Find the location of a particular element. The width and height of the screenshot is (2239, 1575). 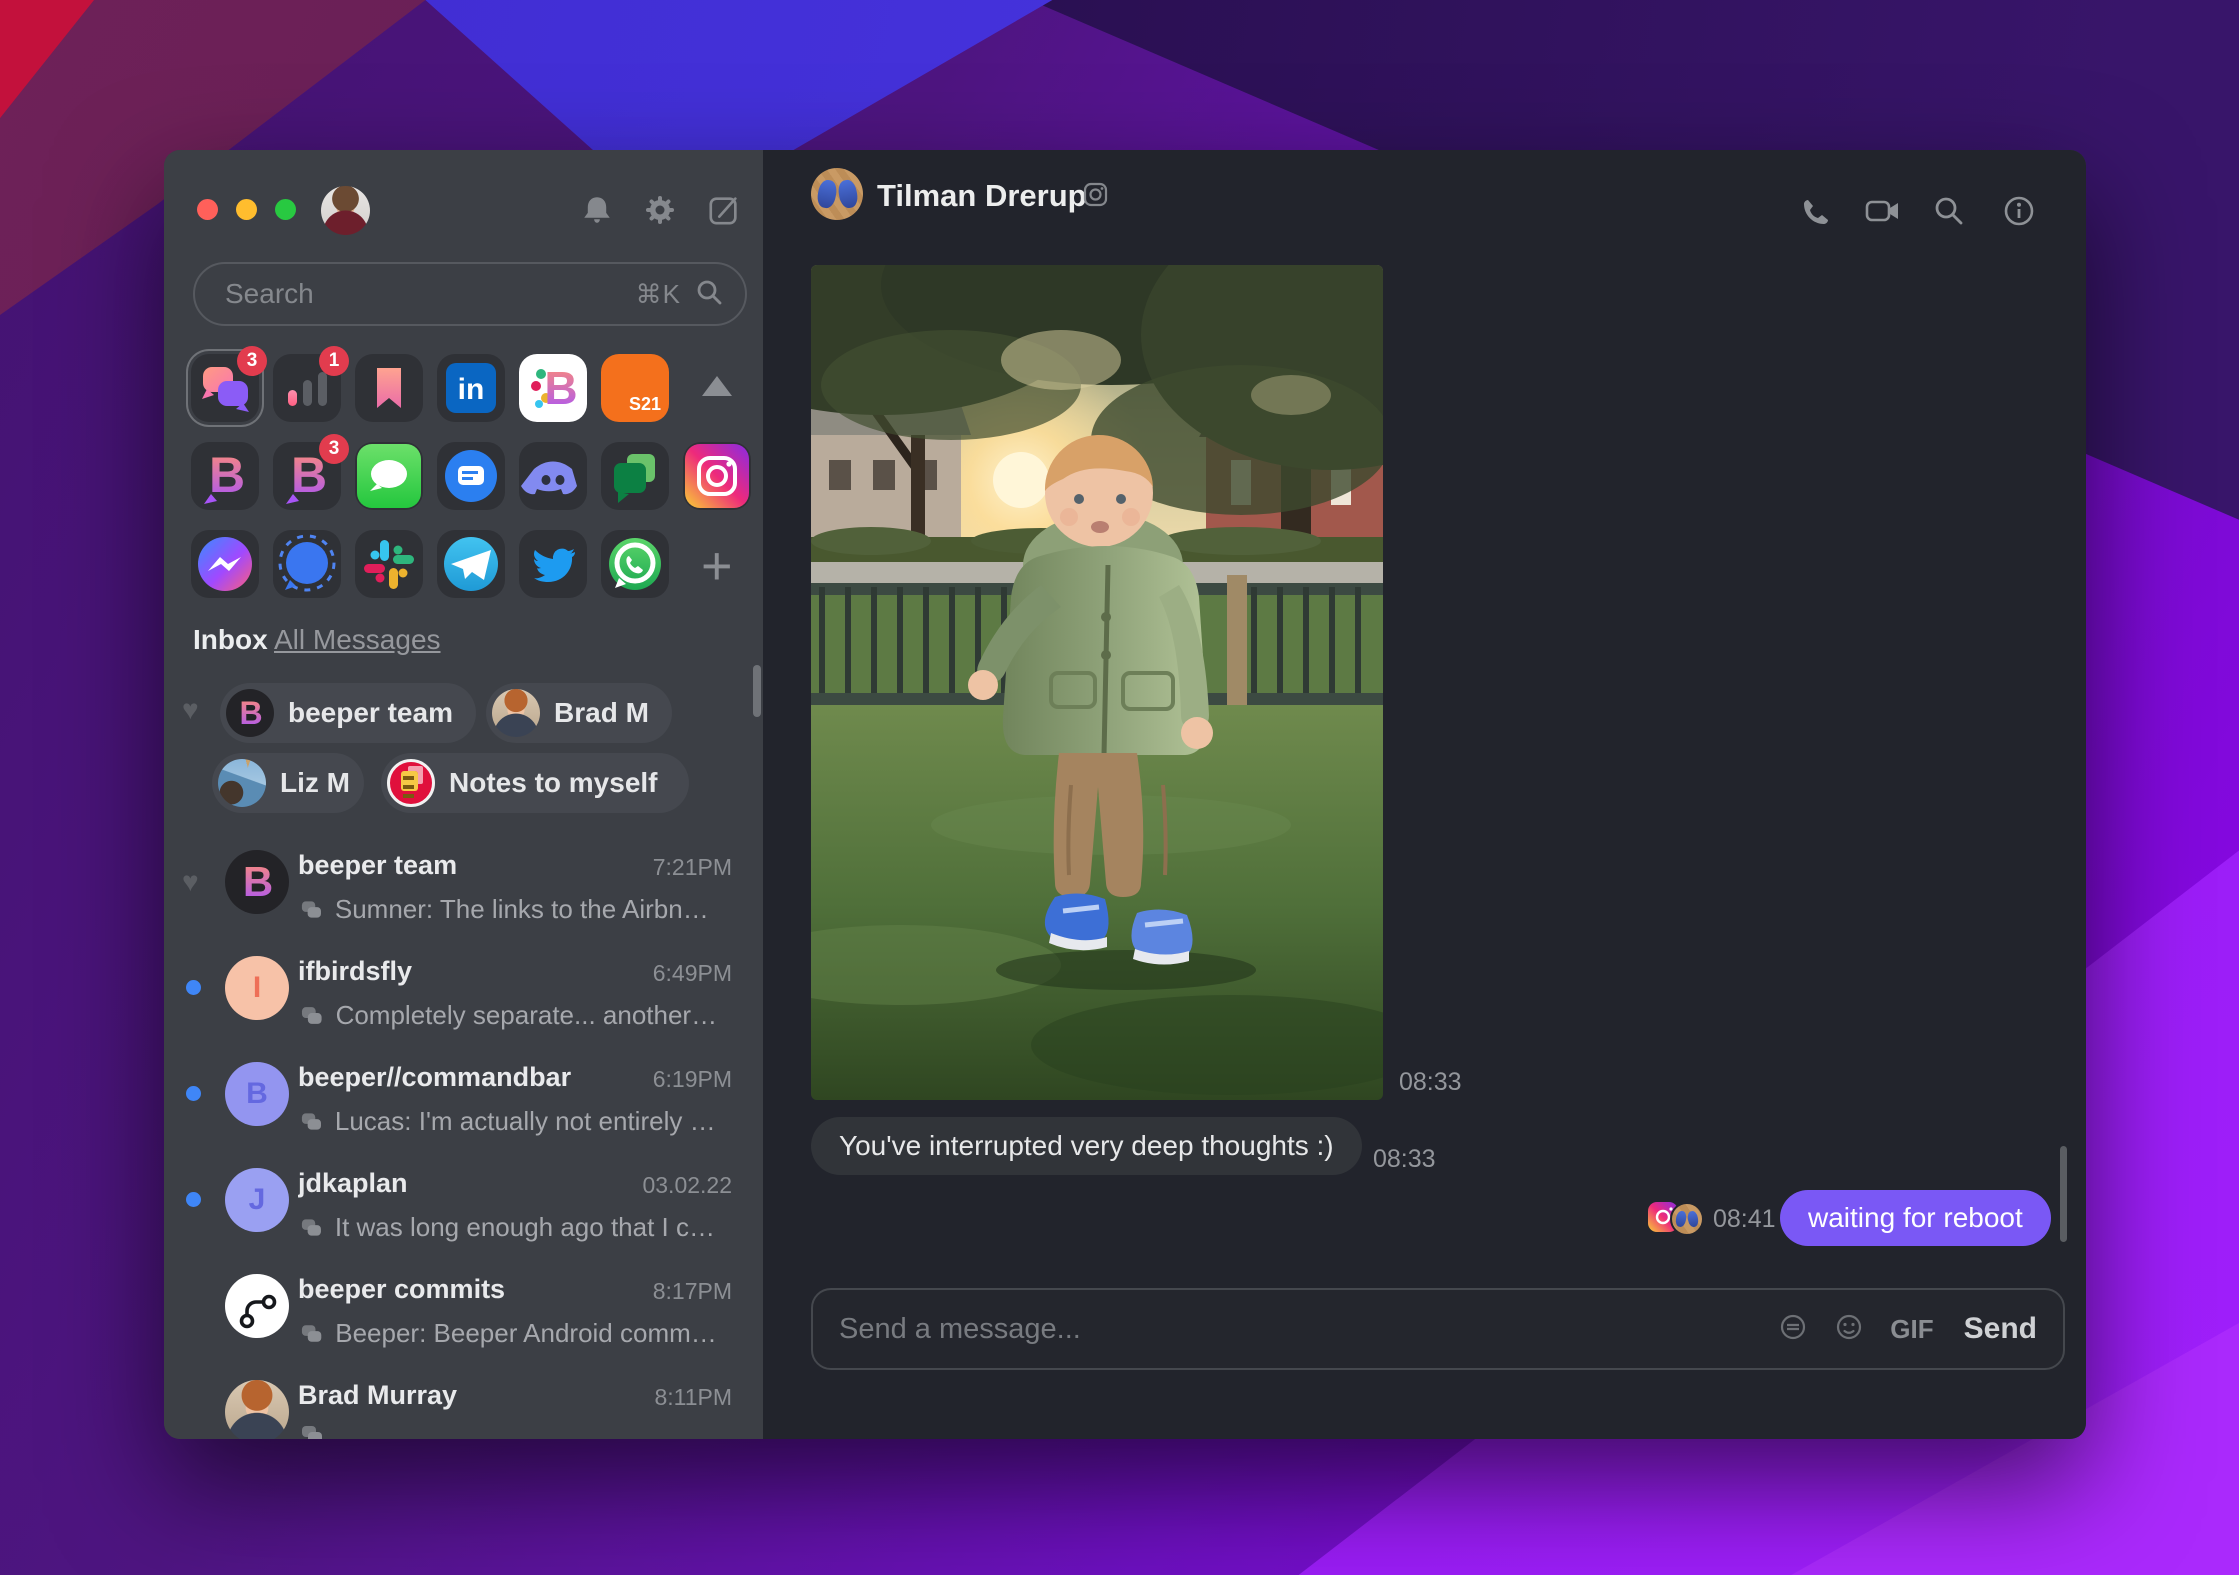

emoji-icon is located at coordinates (1849, 1329).